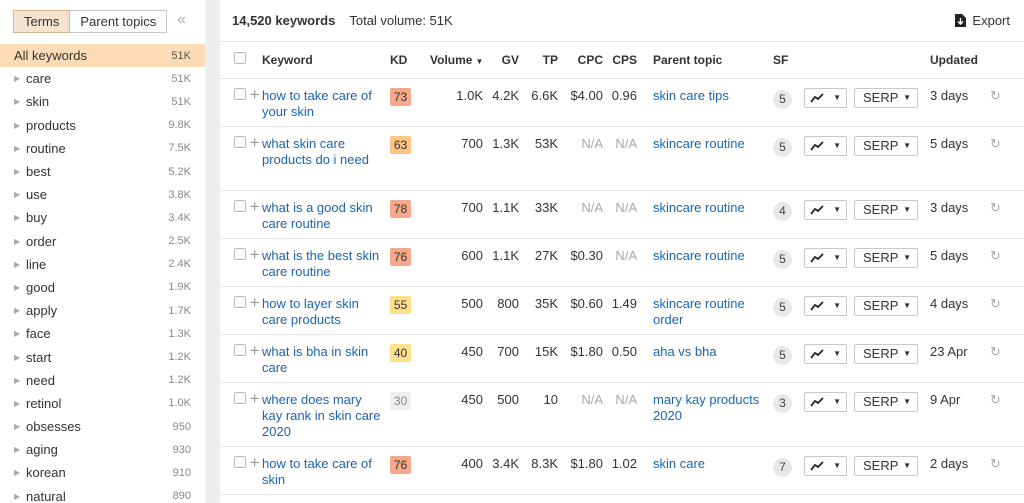  Describe the element at coordinates (982, 20) in the screenshot. I see `export-button: Export` at that location.